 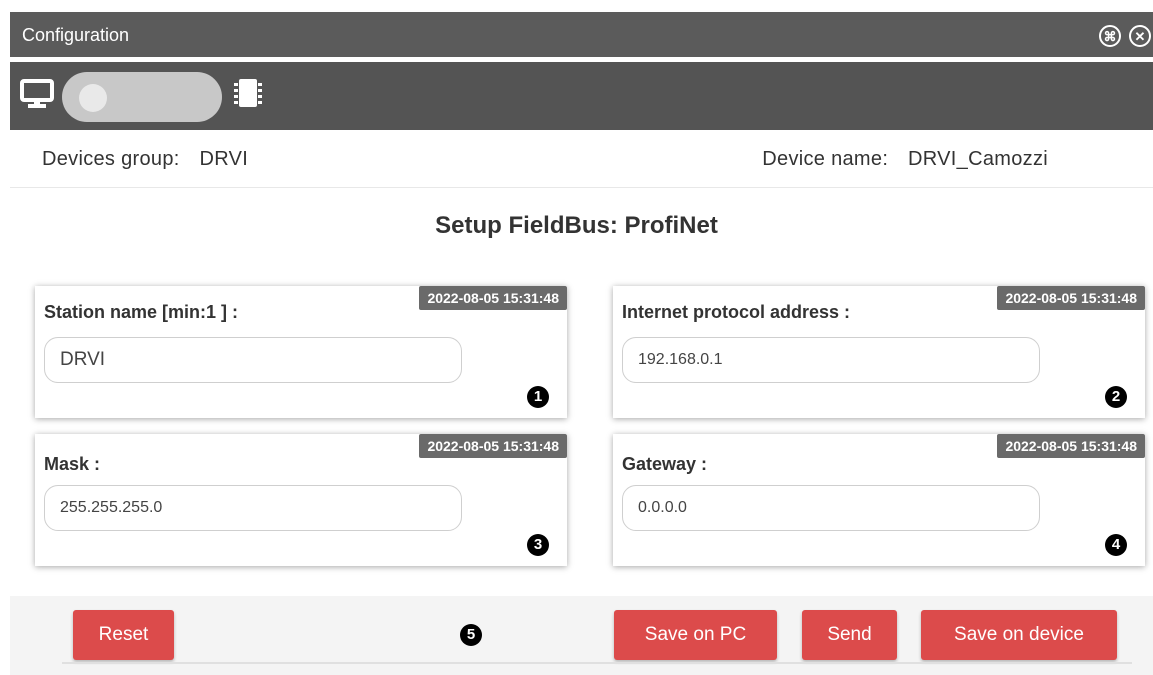 What do you see at coordinates (849, 635) in the screenshot?
I see `send-button: Send` at bounding box center [849, 635].